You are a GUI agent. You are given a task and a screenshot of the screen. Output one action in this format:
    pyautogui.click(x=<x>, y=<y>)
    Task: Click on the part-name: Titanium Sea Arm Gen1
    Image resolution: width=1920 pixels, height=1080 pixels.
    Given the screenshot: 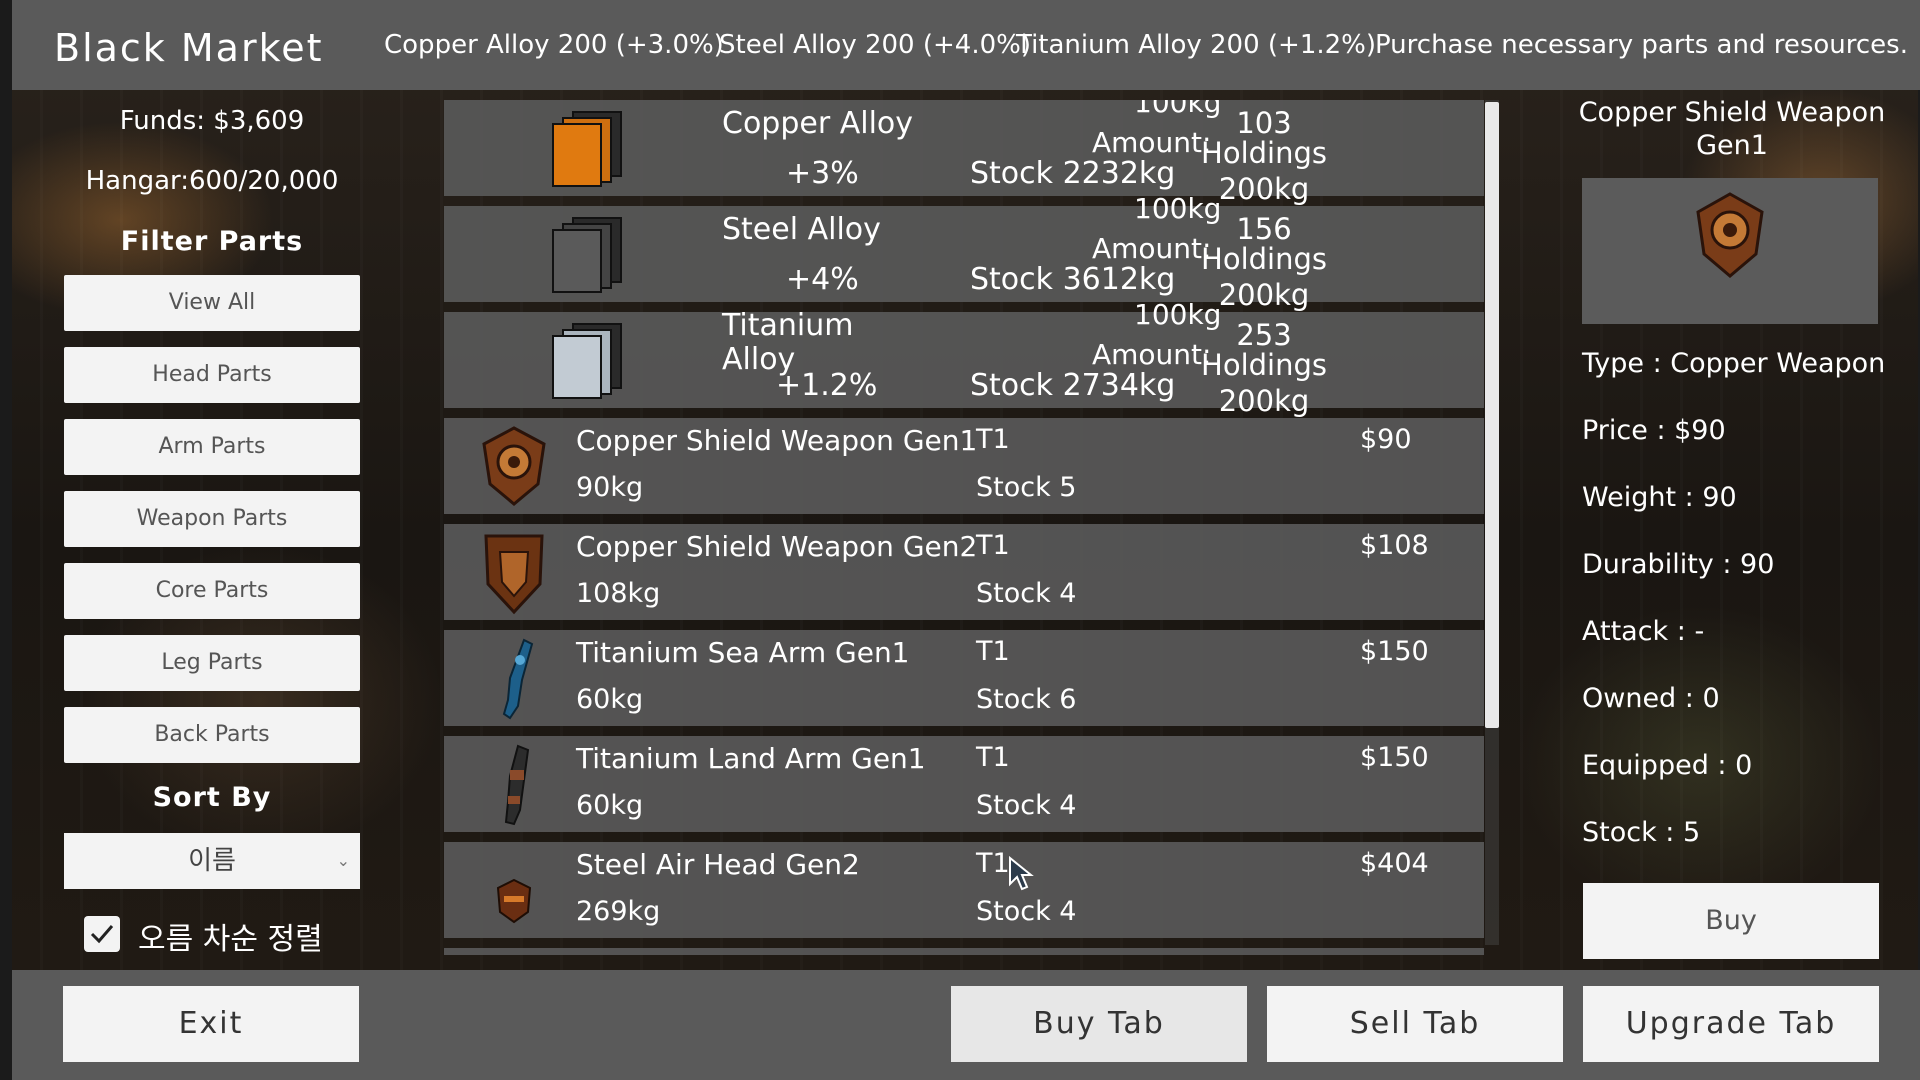 What is the action you would take?
    pyautogui.click(x=743, y=652)
    